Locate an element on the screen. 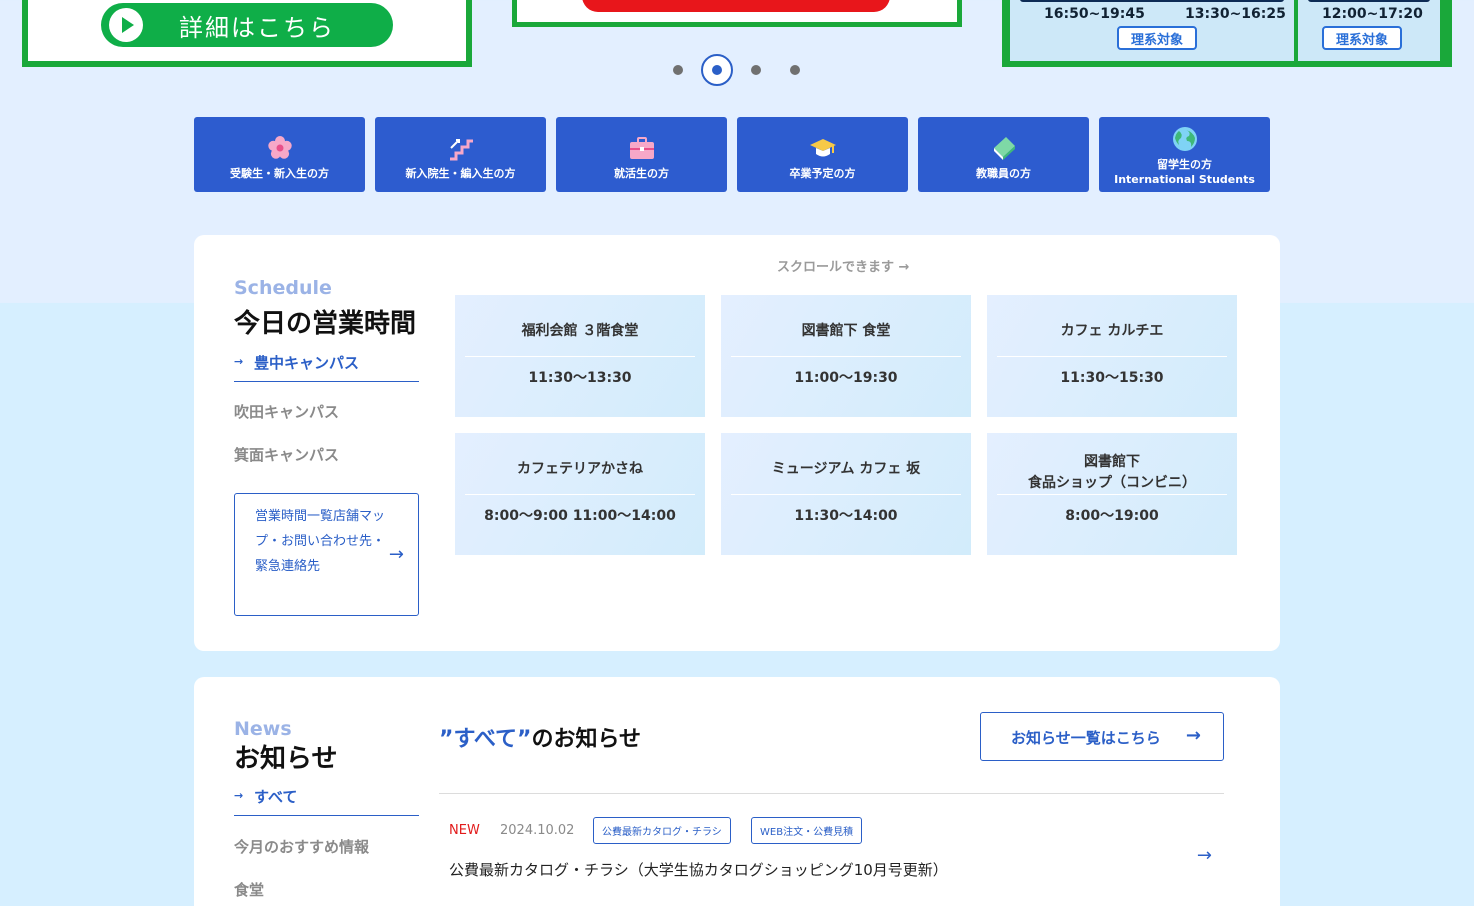  shop-name: カフェ カルチエ is located at coordinates (1112, 326).